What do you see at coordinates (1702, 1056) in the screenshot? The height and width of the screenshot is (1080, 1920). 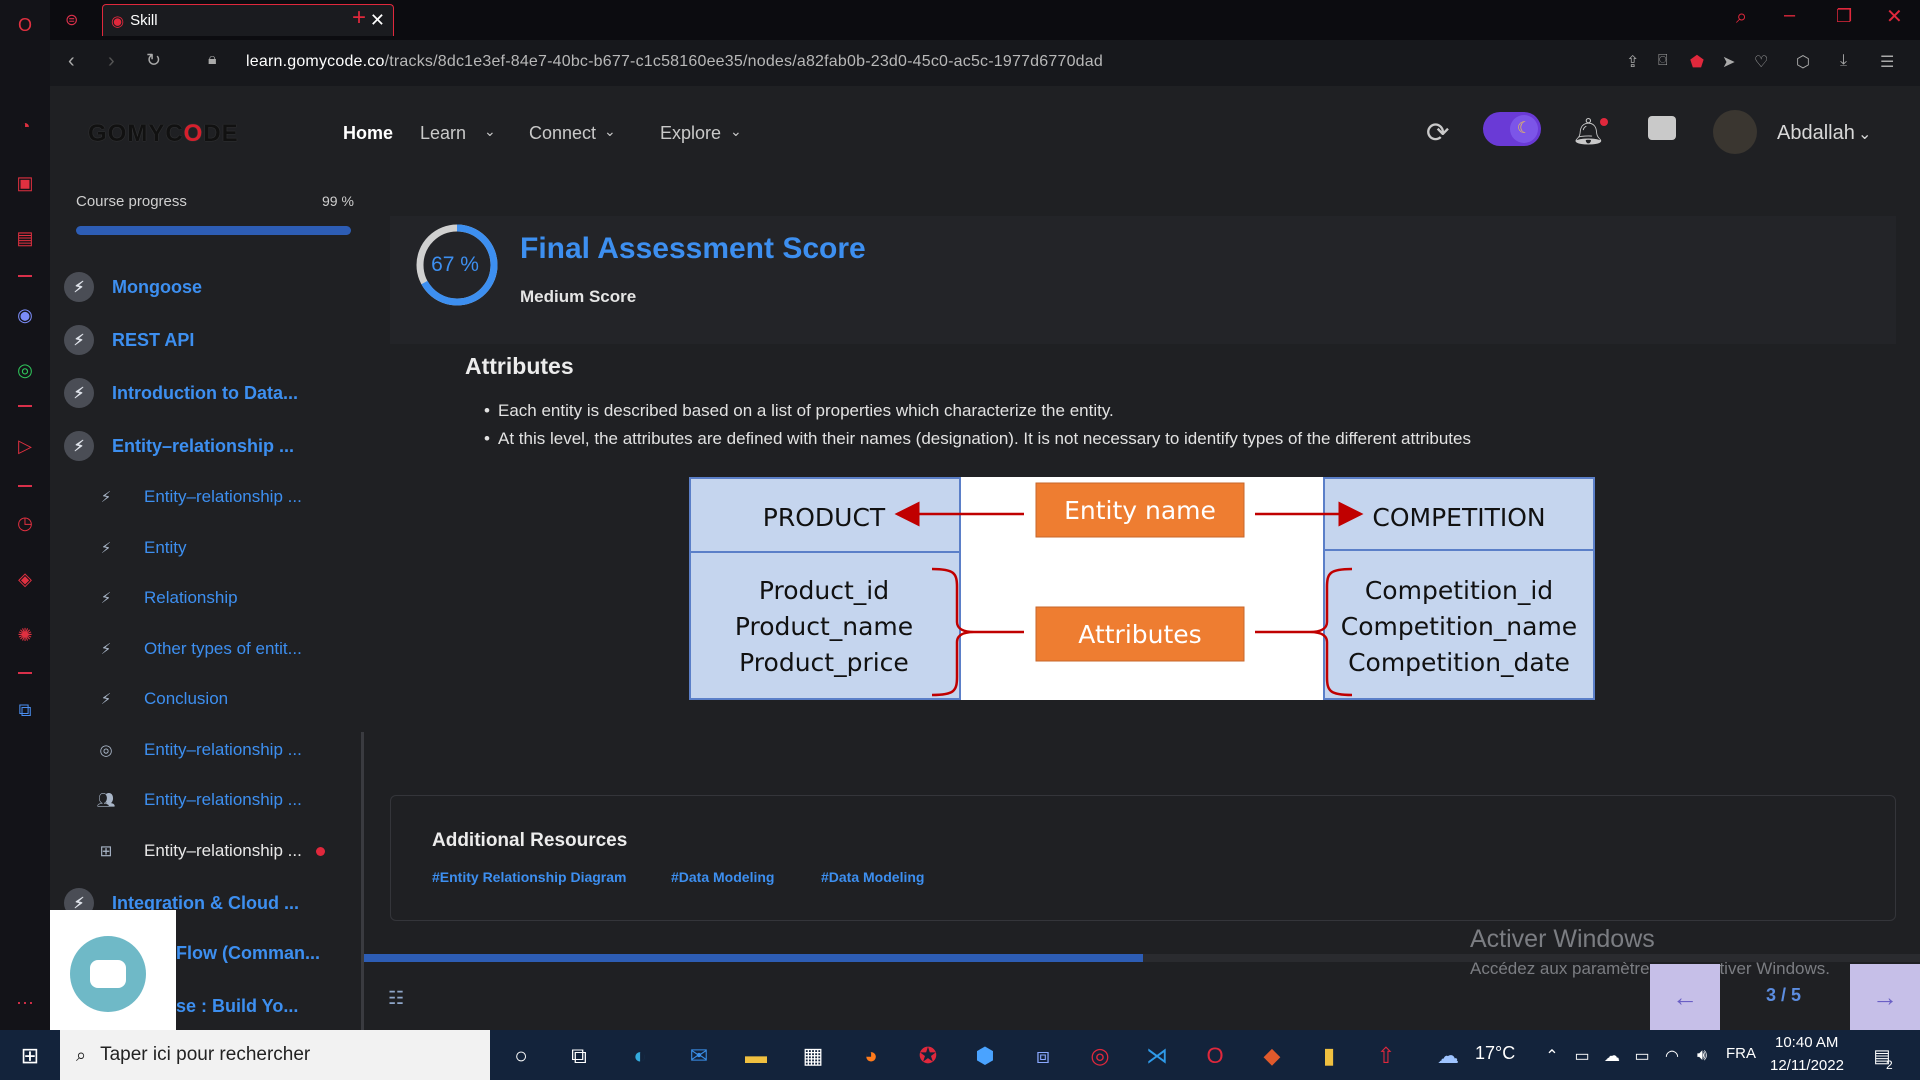 I see `volume-icon: 🔊︎` at bounding box center [1702, 1056].